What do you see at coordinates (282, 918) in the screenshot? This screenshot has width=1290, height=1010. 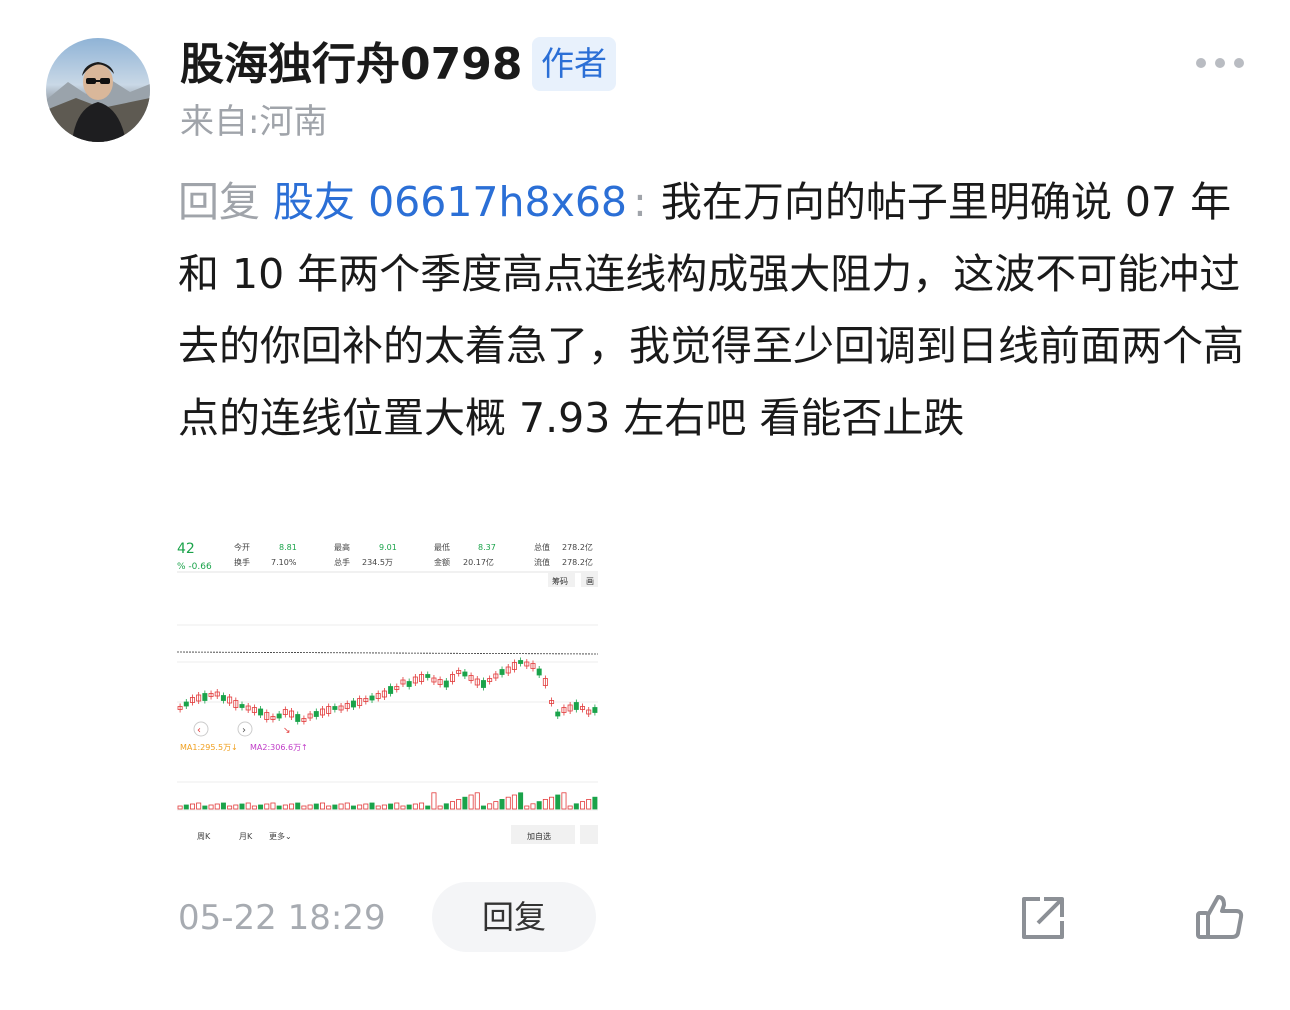 I see `post-timestamp: 05-22 18:29` at bounding box center [282, 918].